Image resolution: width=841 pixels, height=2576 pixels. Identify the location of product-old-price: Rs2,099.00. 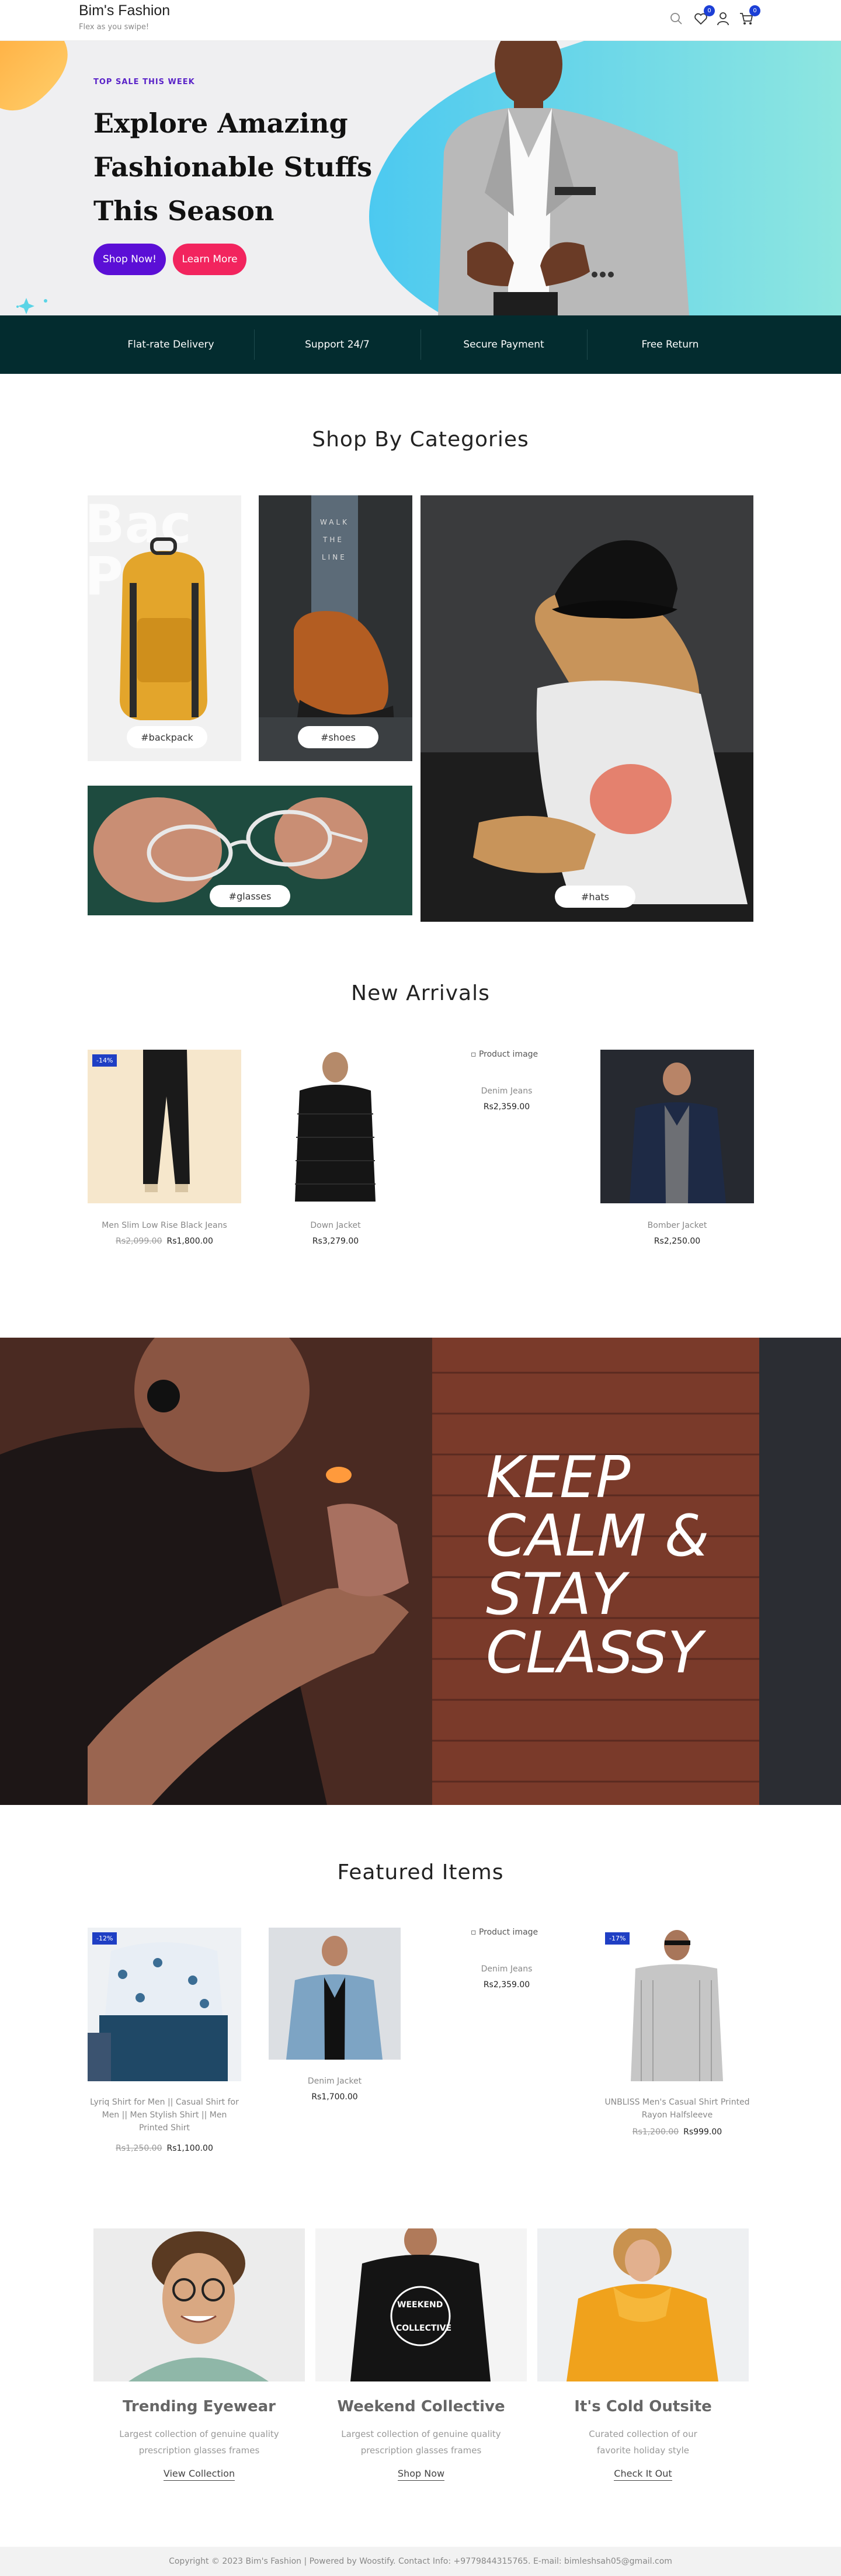
(139, 1241).